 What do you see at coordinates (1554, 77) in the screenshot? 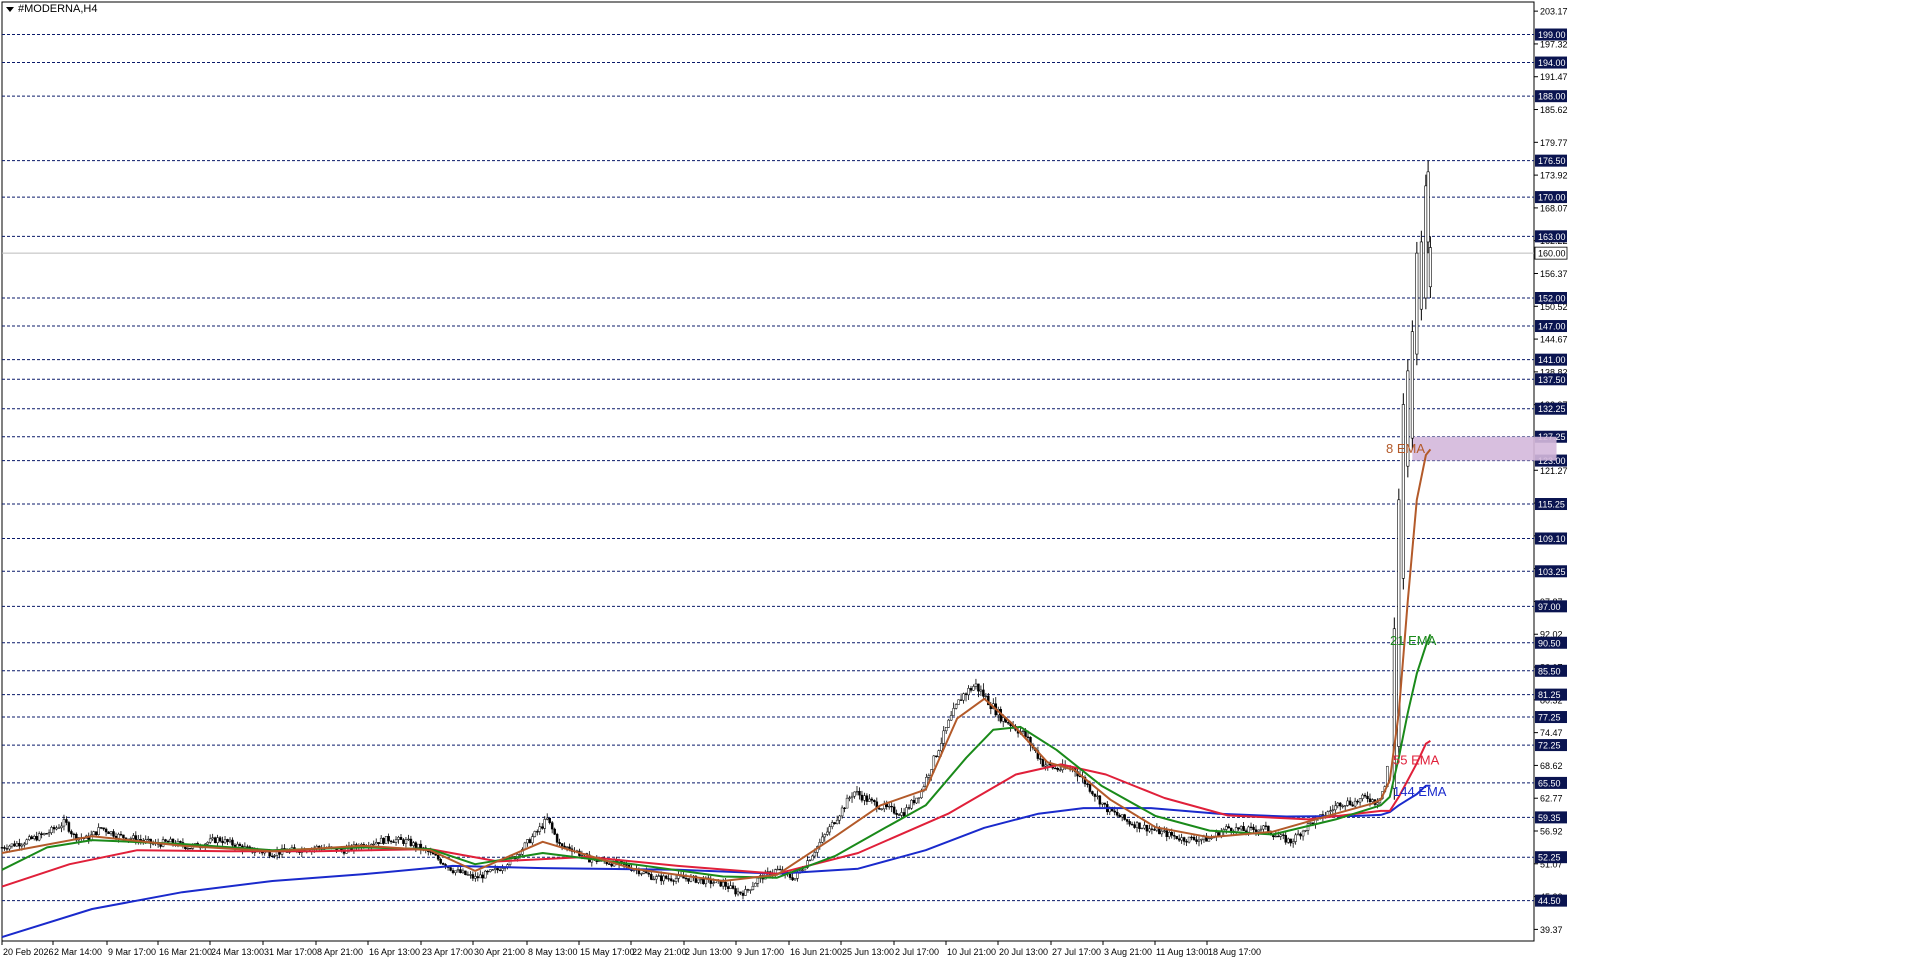
I see `y-axis-tick-label: 191.47` at bounding box center [1554, 77].